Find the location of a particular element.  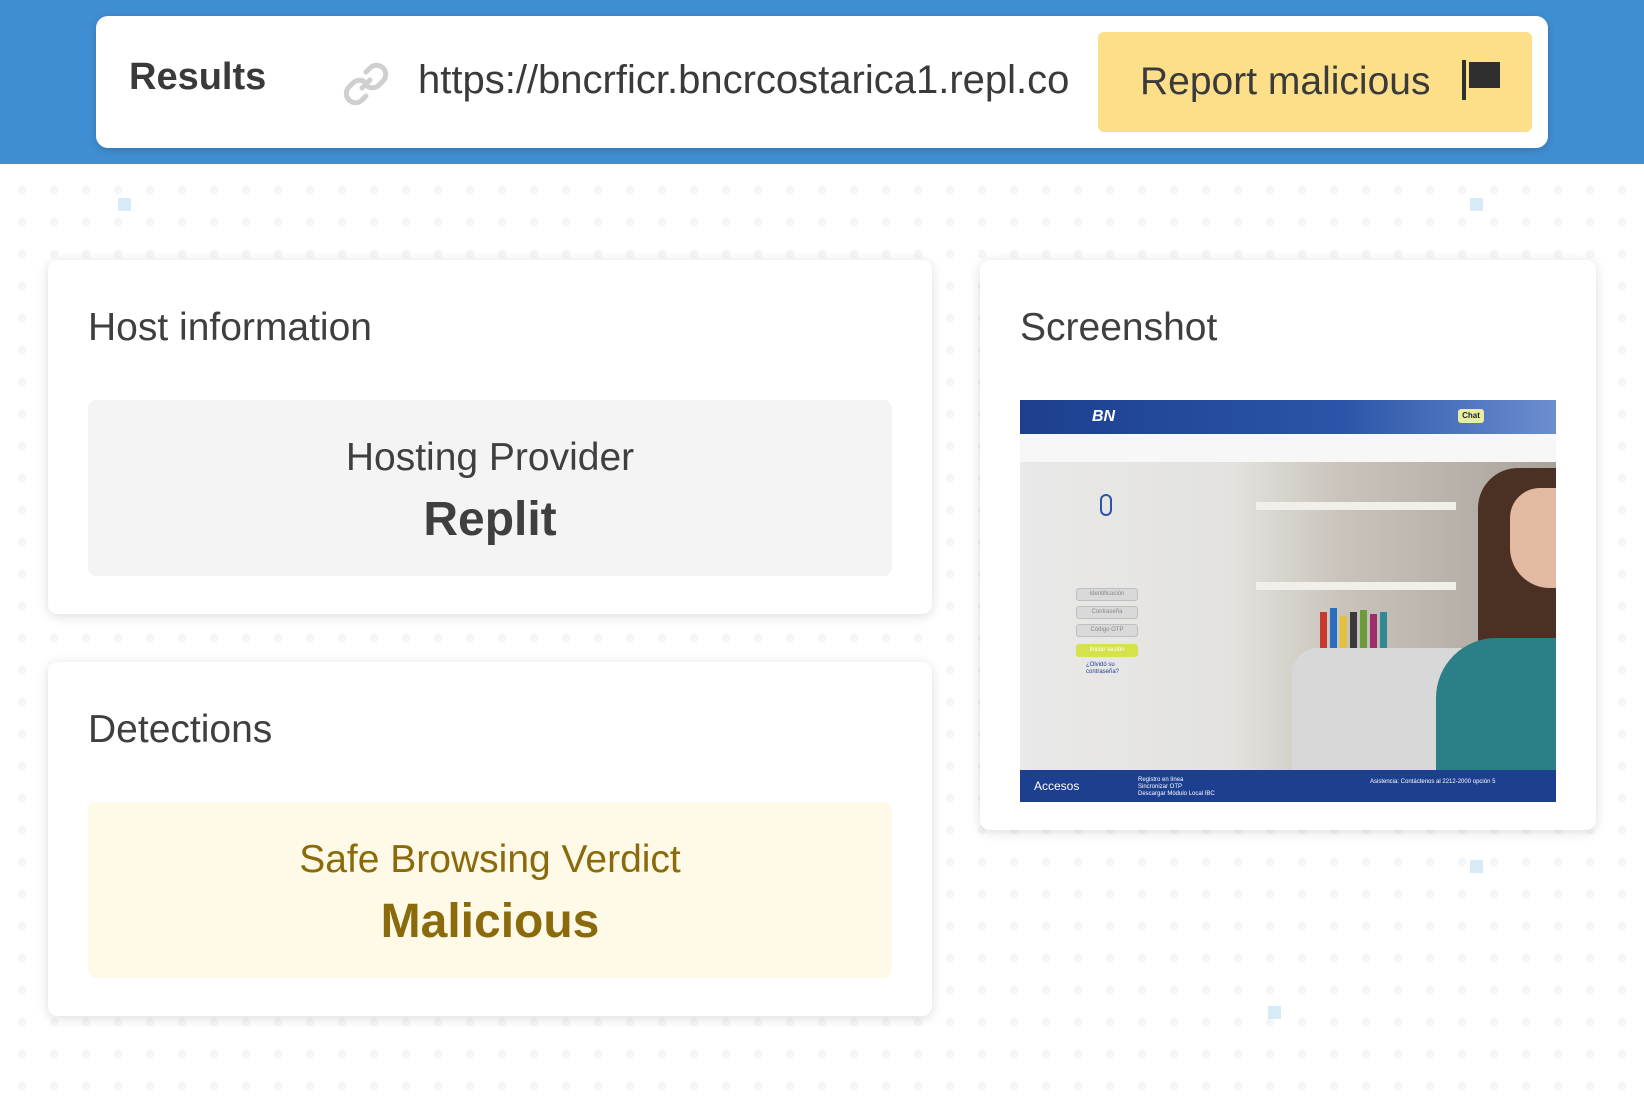

bn-logo: BN is located at coordinates (1104, 416).